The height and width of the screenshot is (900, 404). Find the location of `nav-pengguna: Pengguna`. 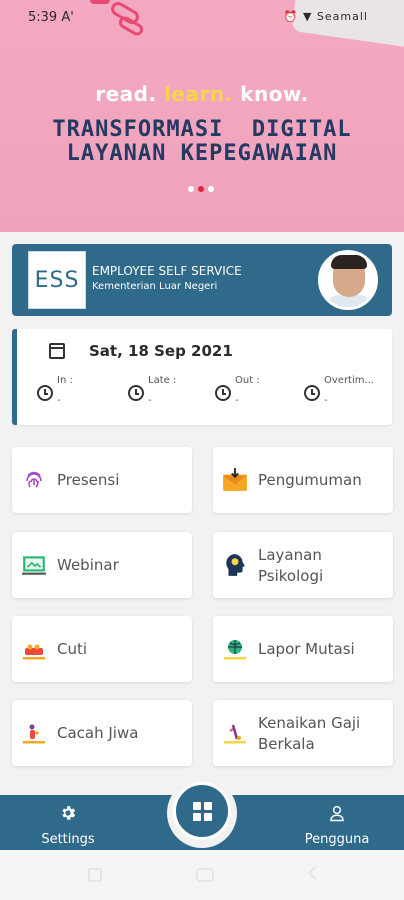

nav-pengguna: Pengguna is located at coordinates (337, 825).